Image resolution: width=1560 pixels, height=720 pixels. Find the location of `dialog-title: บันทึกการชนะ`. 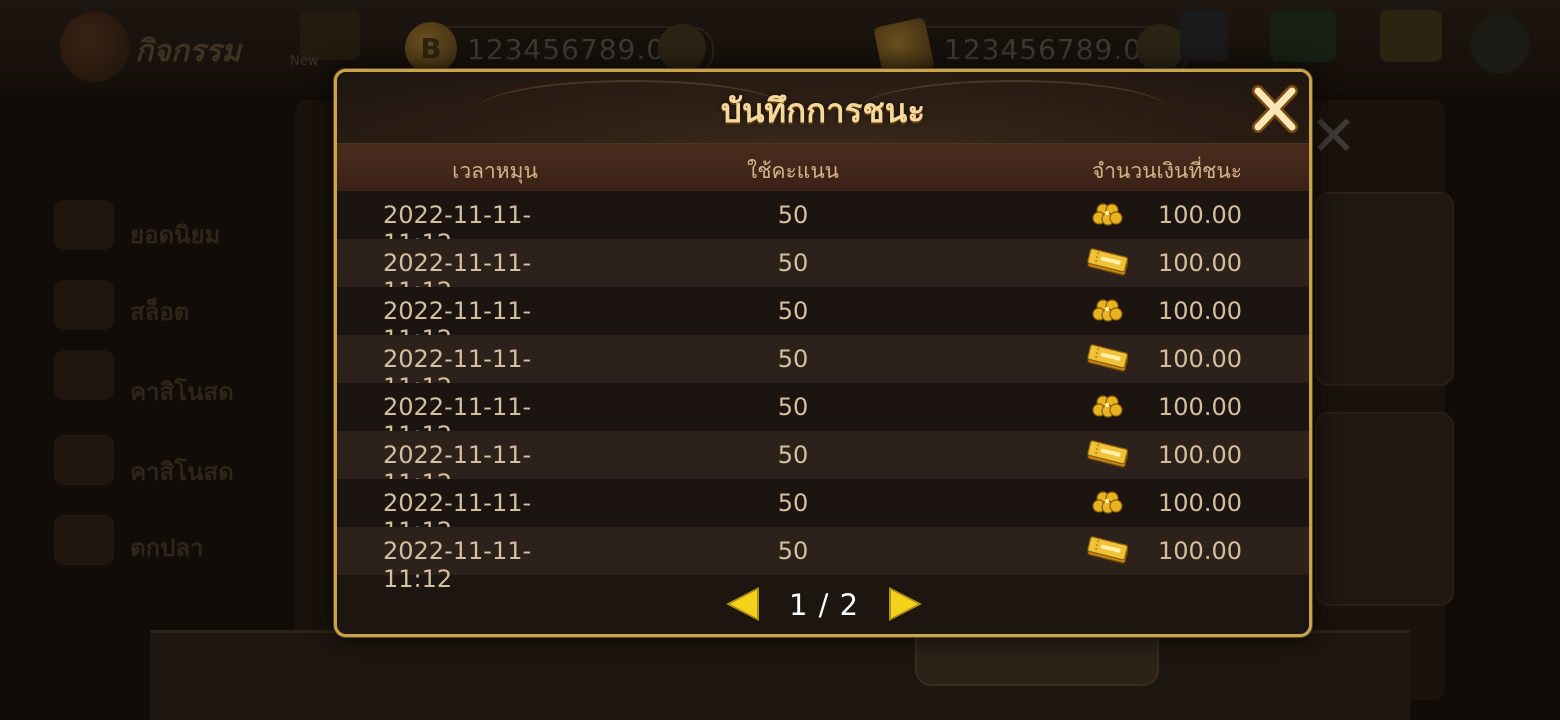

dialog-title: บันทึกการชนะ is located at coordinates (823, 110).